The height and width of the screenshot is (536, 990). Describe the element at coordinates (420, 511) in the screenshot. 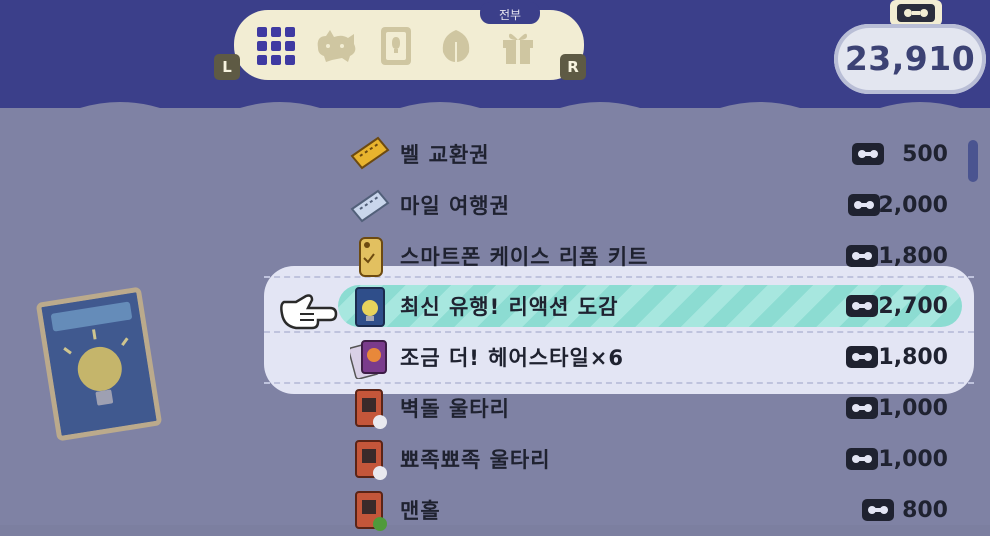

I see `item-name: 맨홀` at that location.